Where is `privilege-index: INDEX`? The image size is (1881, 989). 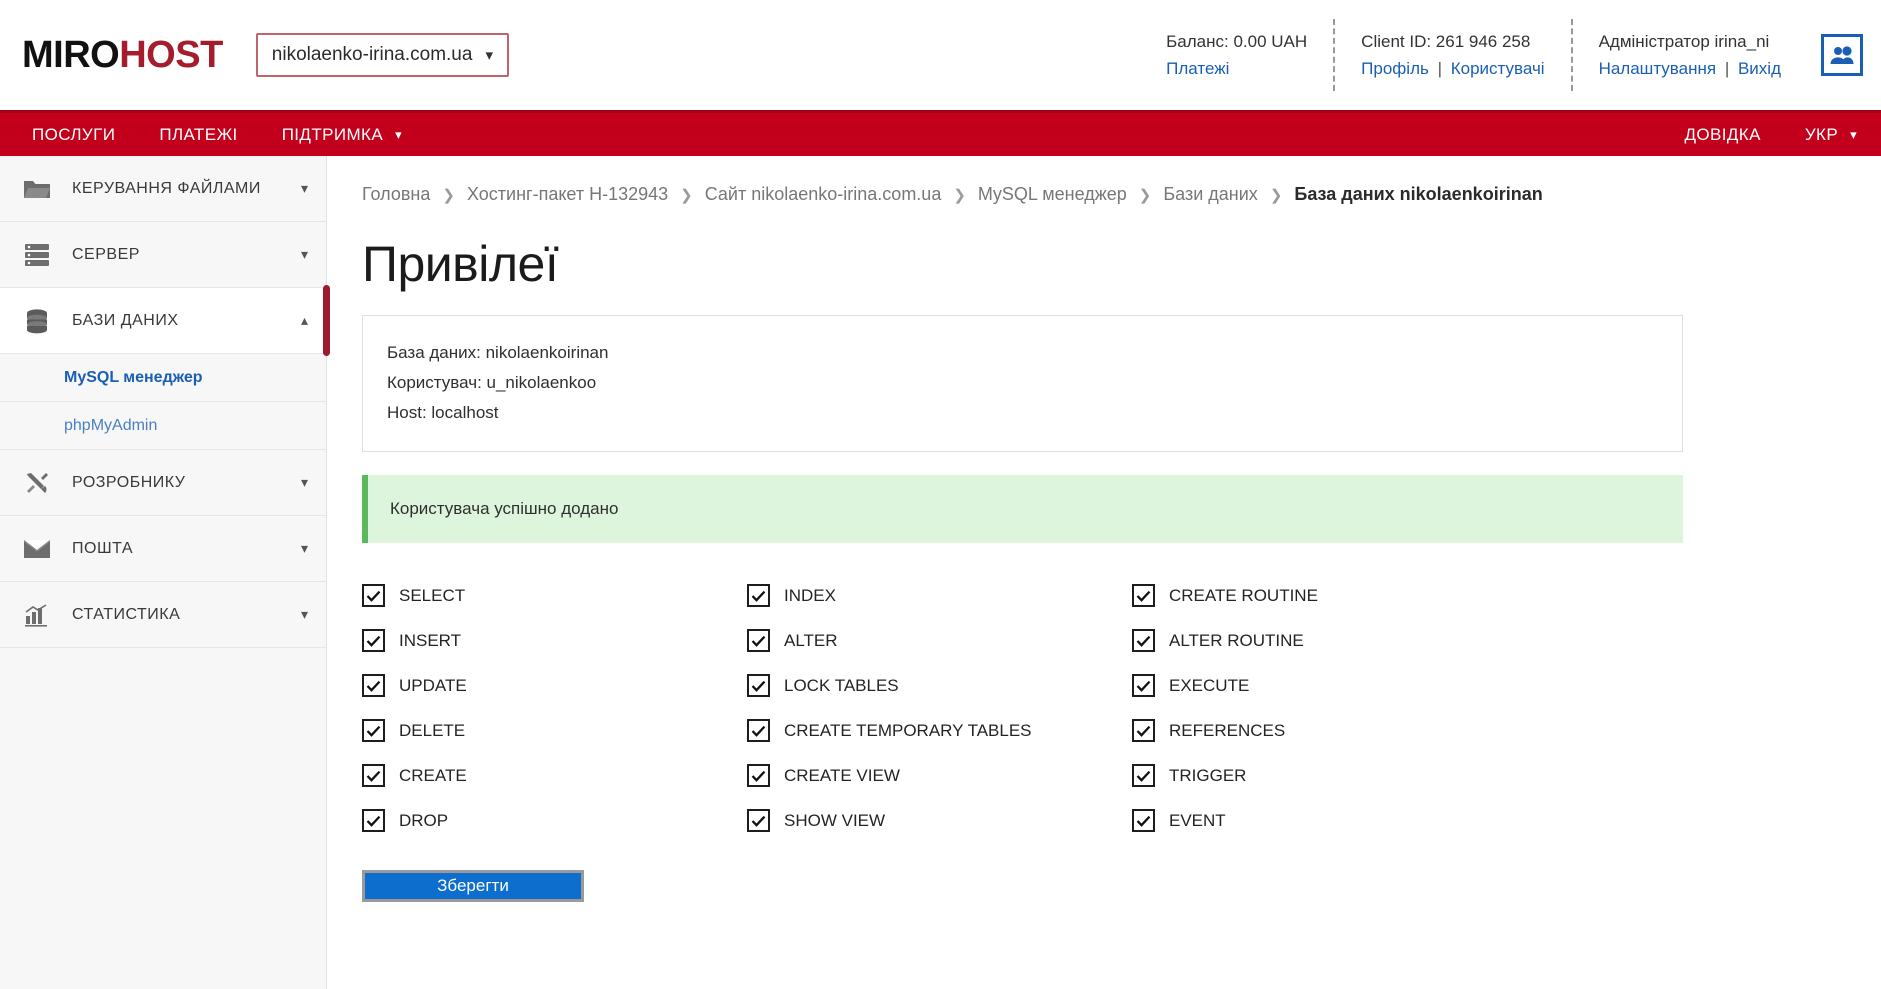 privilege-index: INDEX is located at coordinates (939, 595).